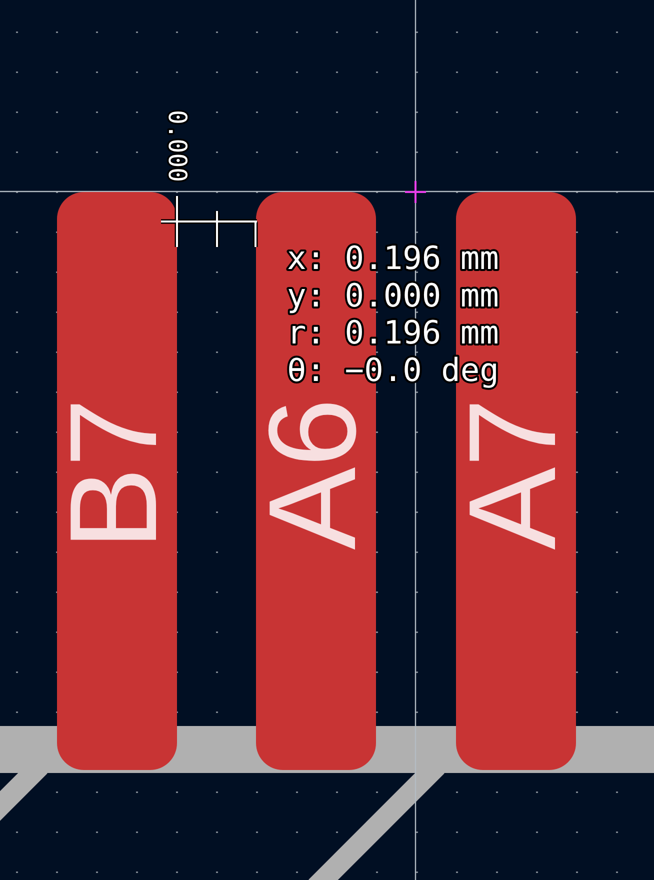 The image size is (654, 880). What do you see at coordinates (415, 192) in the screenshot?
I see `cursor-cross-icon` at bounding box center [415, 192].